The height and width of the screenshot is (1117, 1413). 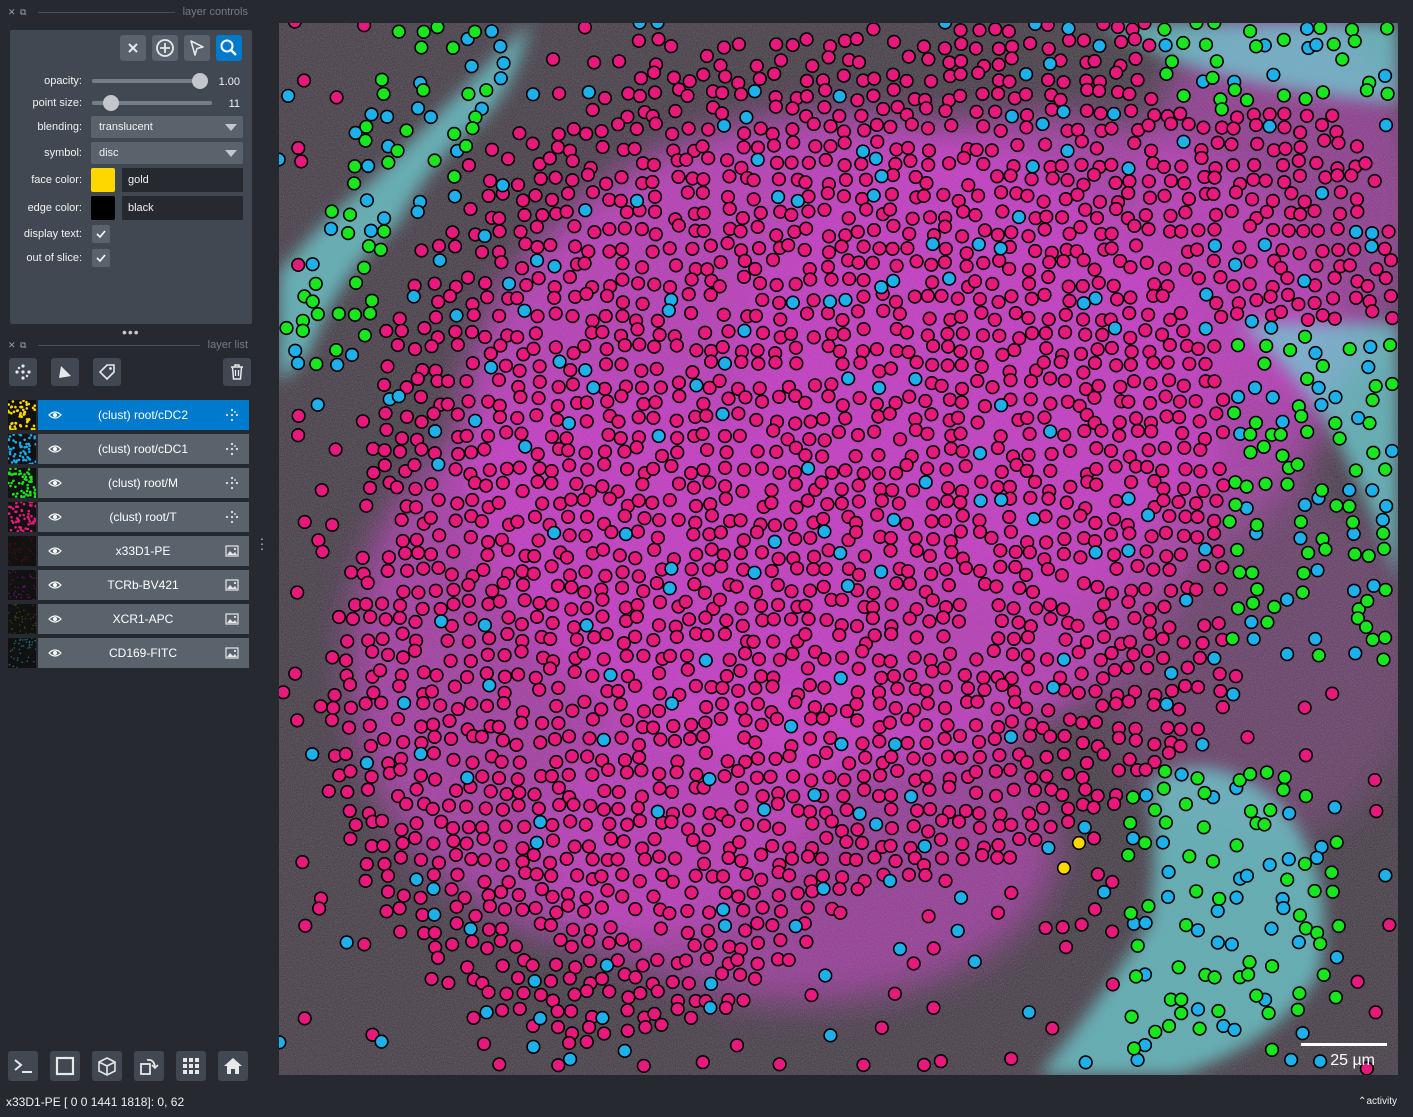 I want to click on layer-row: x33D1-PE, so click(x=128, y=551).